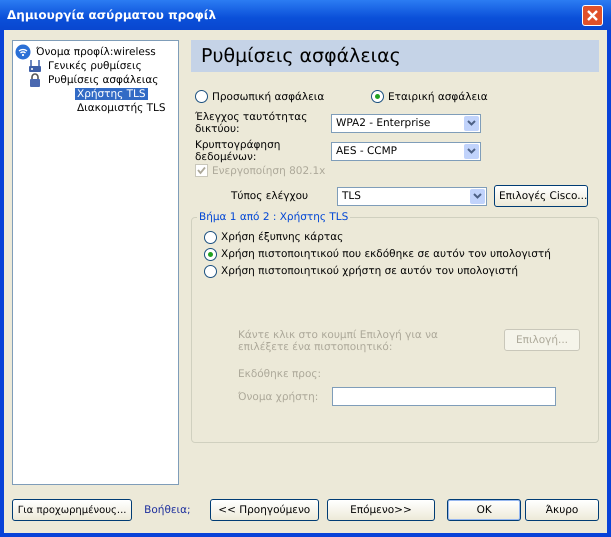  What do you see at coordinates (444, 396) in the screenshot?
I see `username-field` at bounding box center [444, 396].